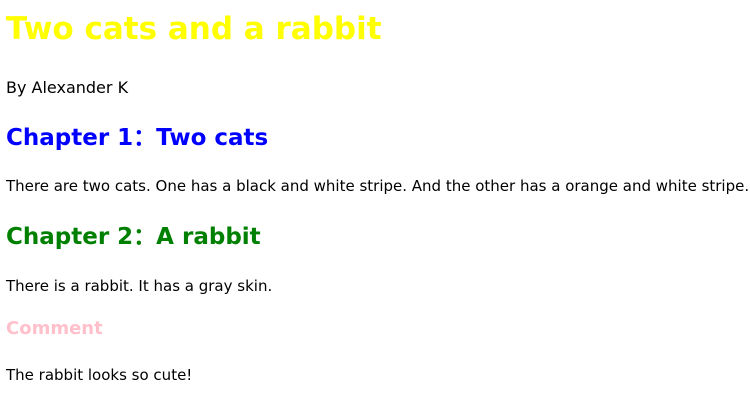  Describe the element at coordinates (54, 328) in the screenshot. I see `comment-heading: Comment` at that location.